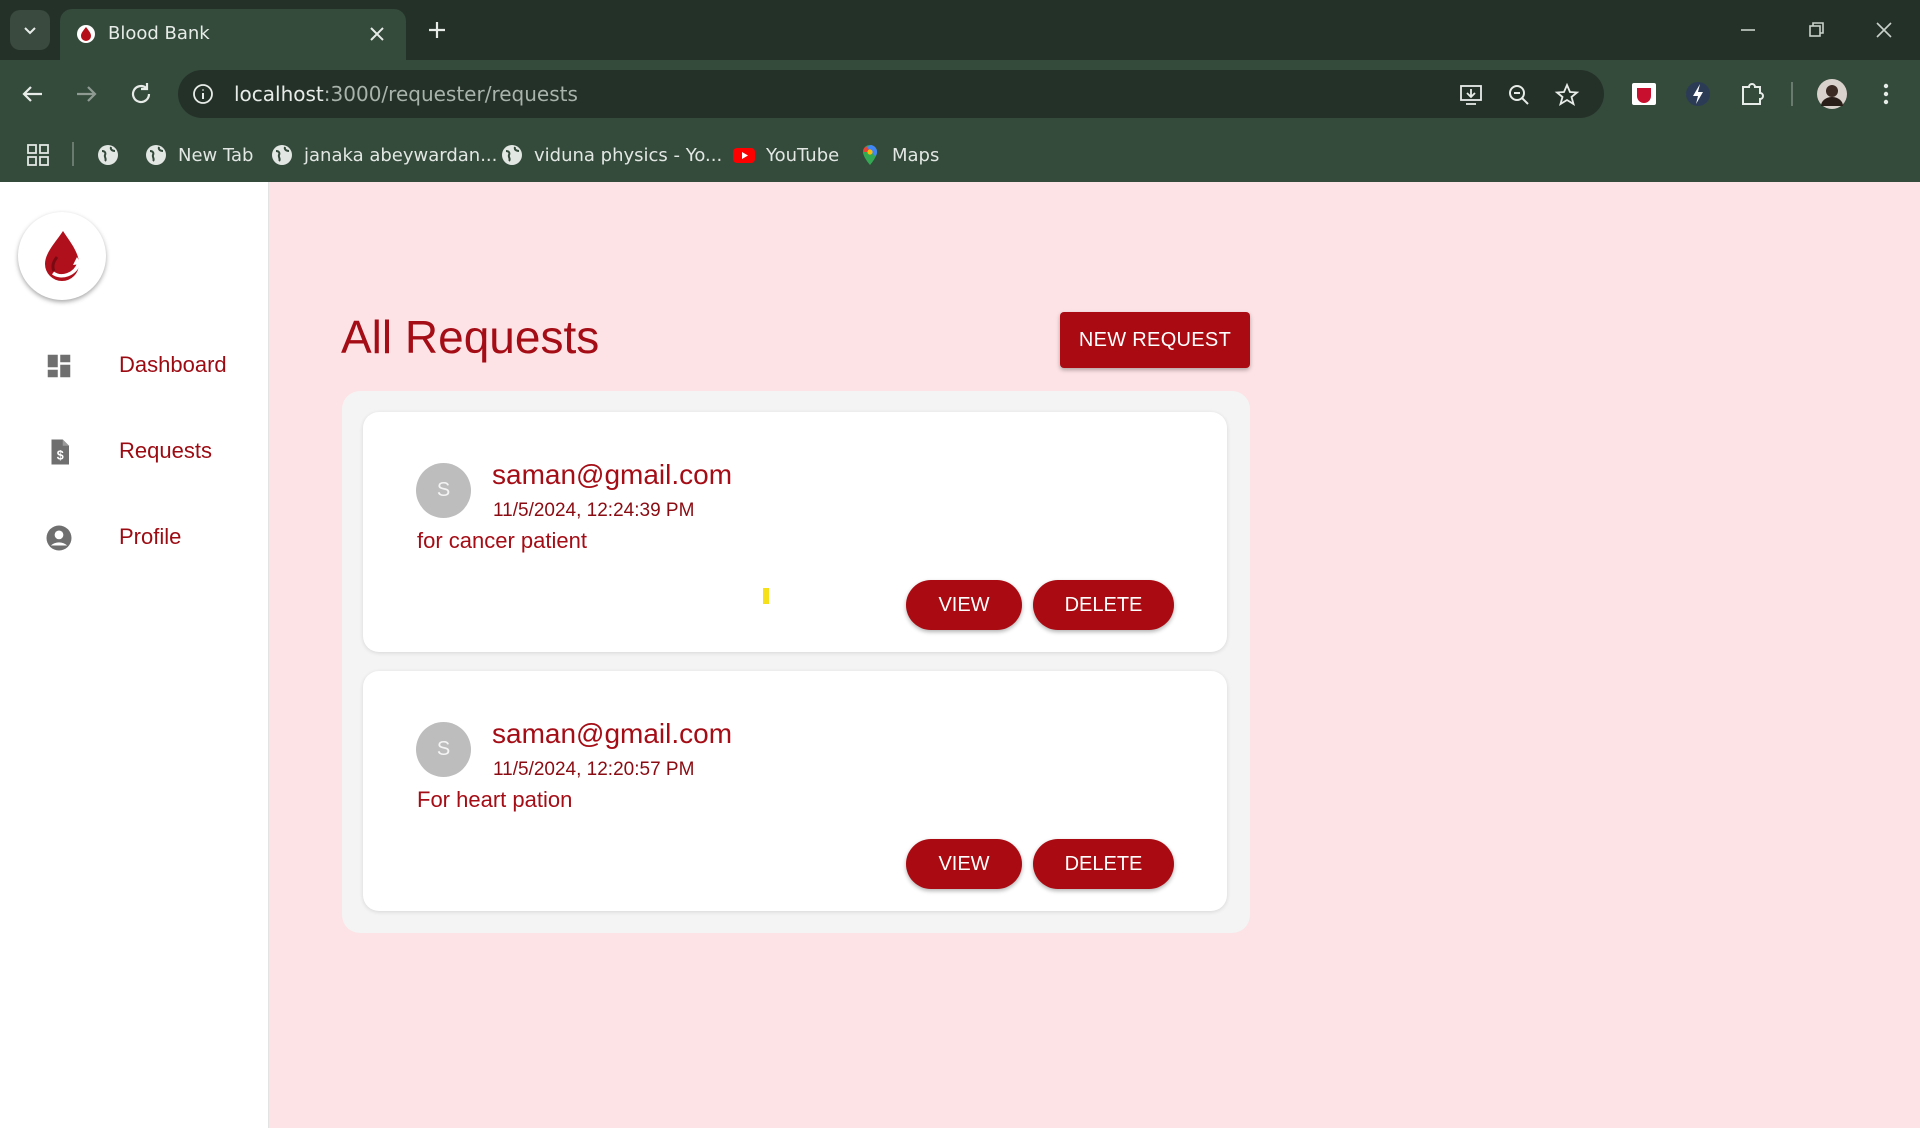  Describe the element at coordinates (1567, 95) in the screenshot. I see `bookmark-star-icon` at that location.